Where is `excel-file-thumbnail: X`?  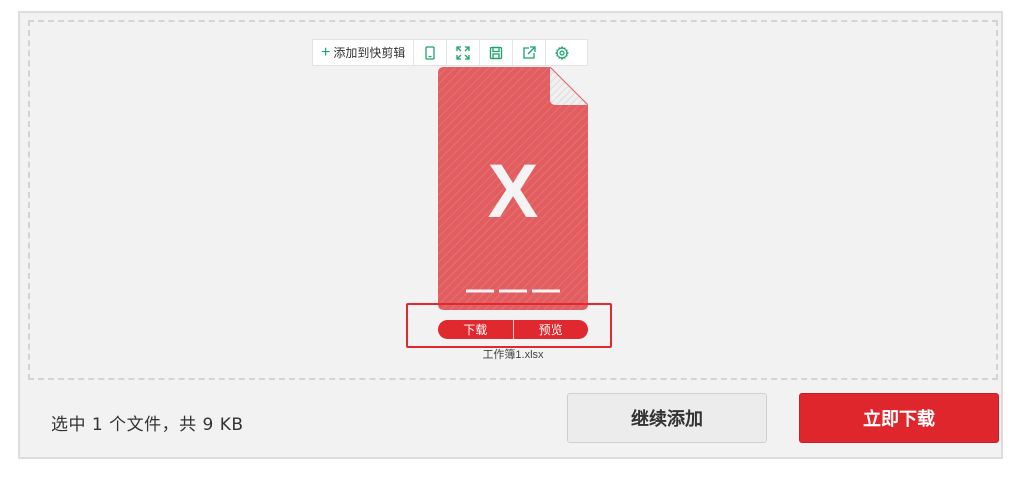 excel-file-thumbnail: X is located at coordinates (513, 188).